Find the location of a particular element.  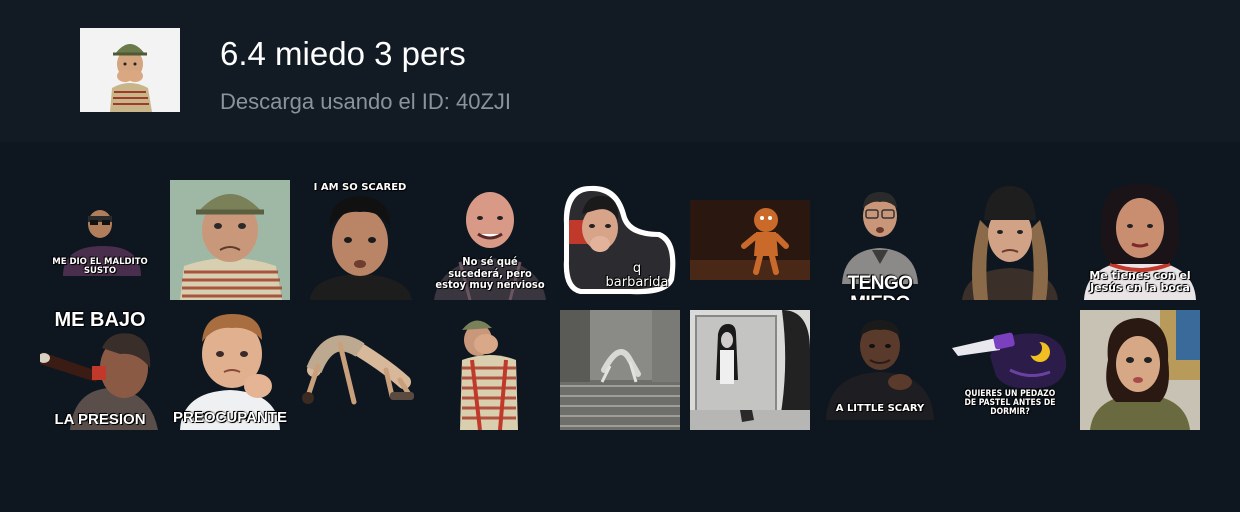

sticker-10: ME BAJO LA PRESION is located at coordinates (100, 370).